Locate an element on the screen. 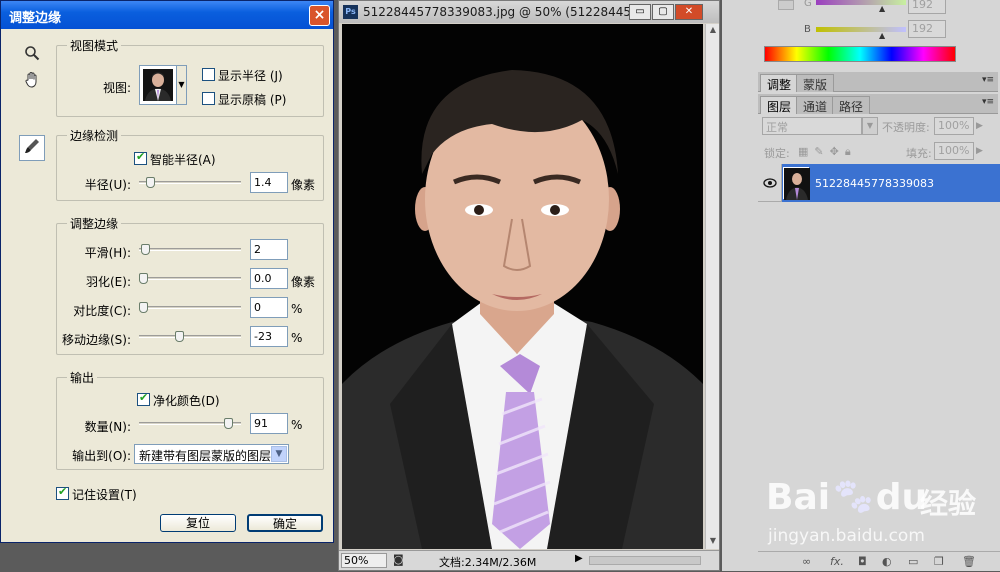  horizontal-scrollbar is located at coordinates (645, 560).